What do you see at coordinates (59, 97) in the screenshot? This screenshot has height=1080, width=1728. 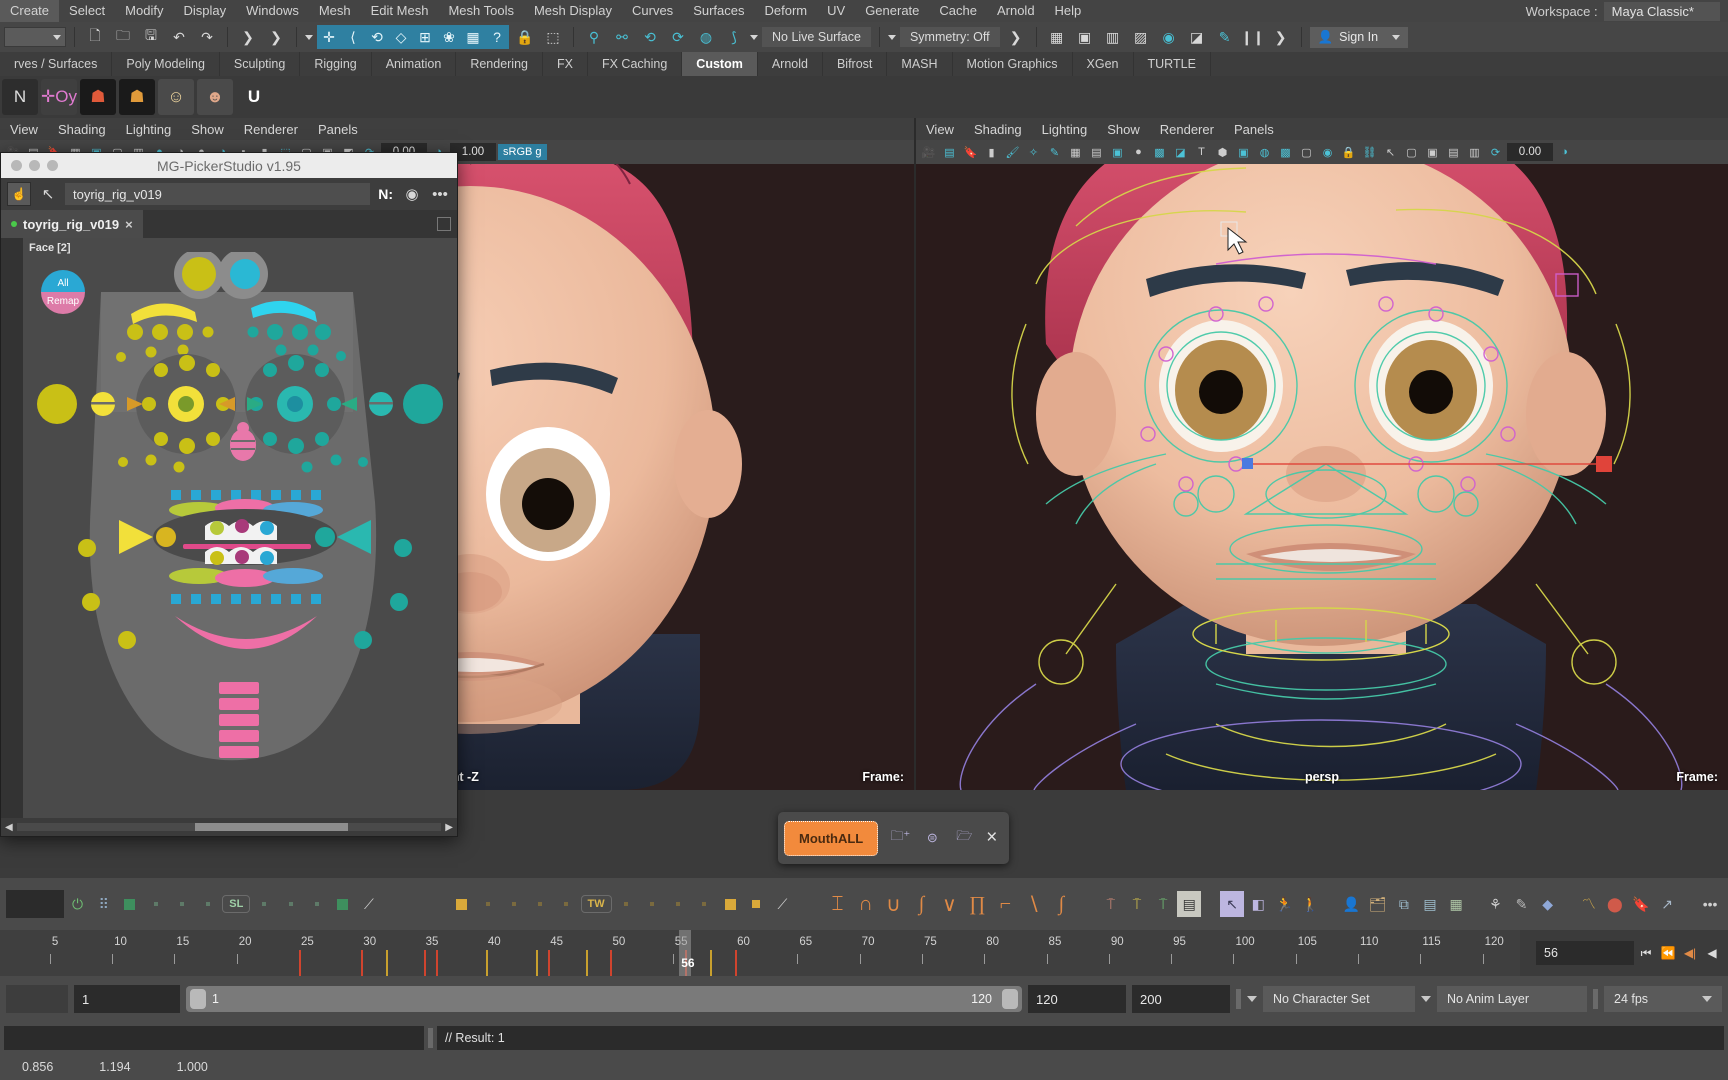 I see `shelf-icon-plus-oy: ✛Oy` at bounding box center [59, 97].